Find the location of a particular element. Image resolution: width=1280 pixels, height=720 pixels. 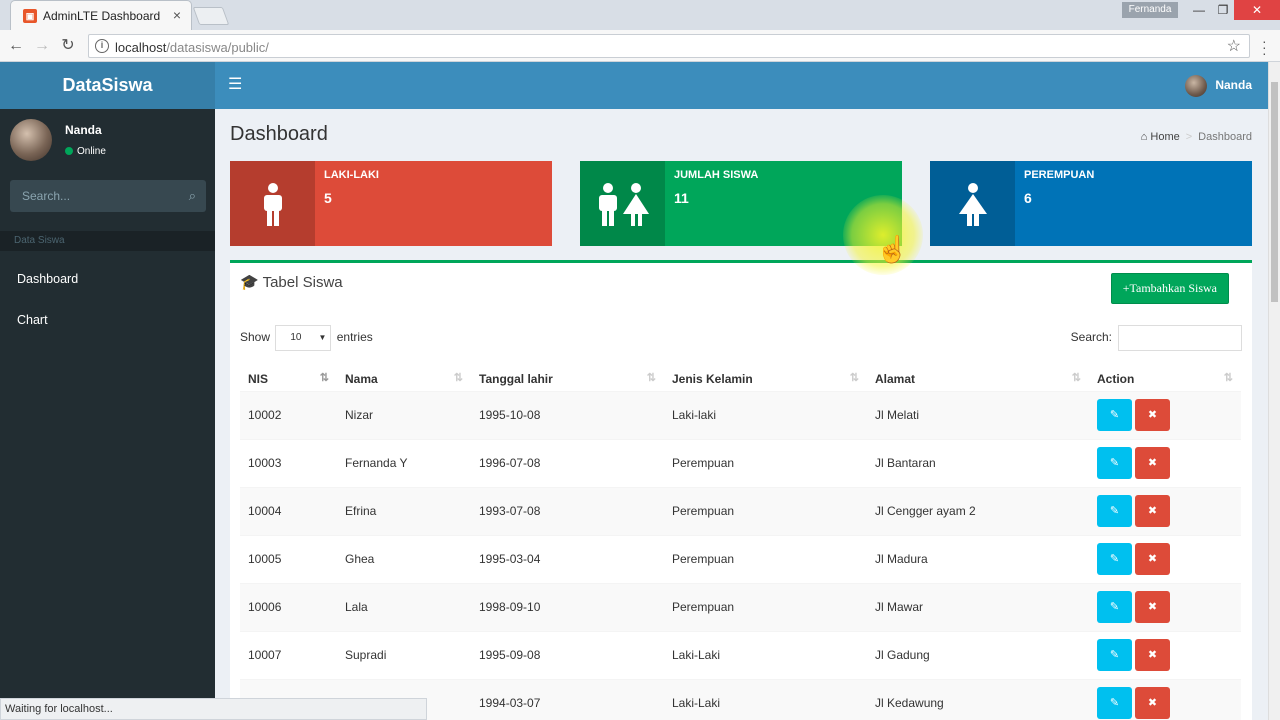

info-box-label: JUMLAH SISWA is located at coordinates (716, 175).